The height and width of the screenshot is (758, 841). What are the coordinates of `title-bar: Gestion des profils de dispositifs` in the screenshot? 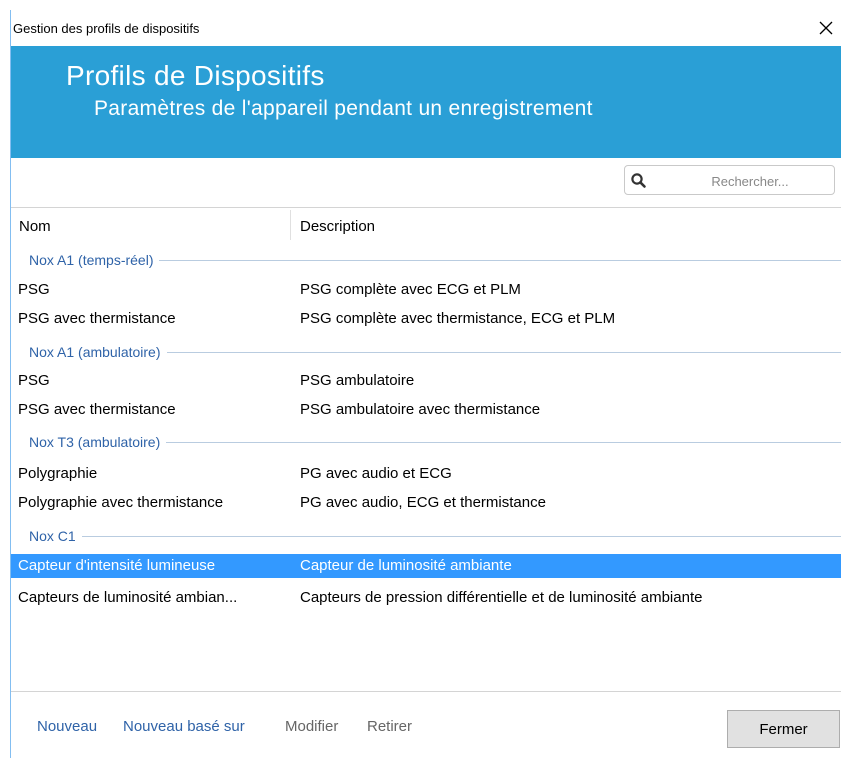 It's located at (426, 28).